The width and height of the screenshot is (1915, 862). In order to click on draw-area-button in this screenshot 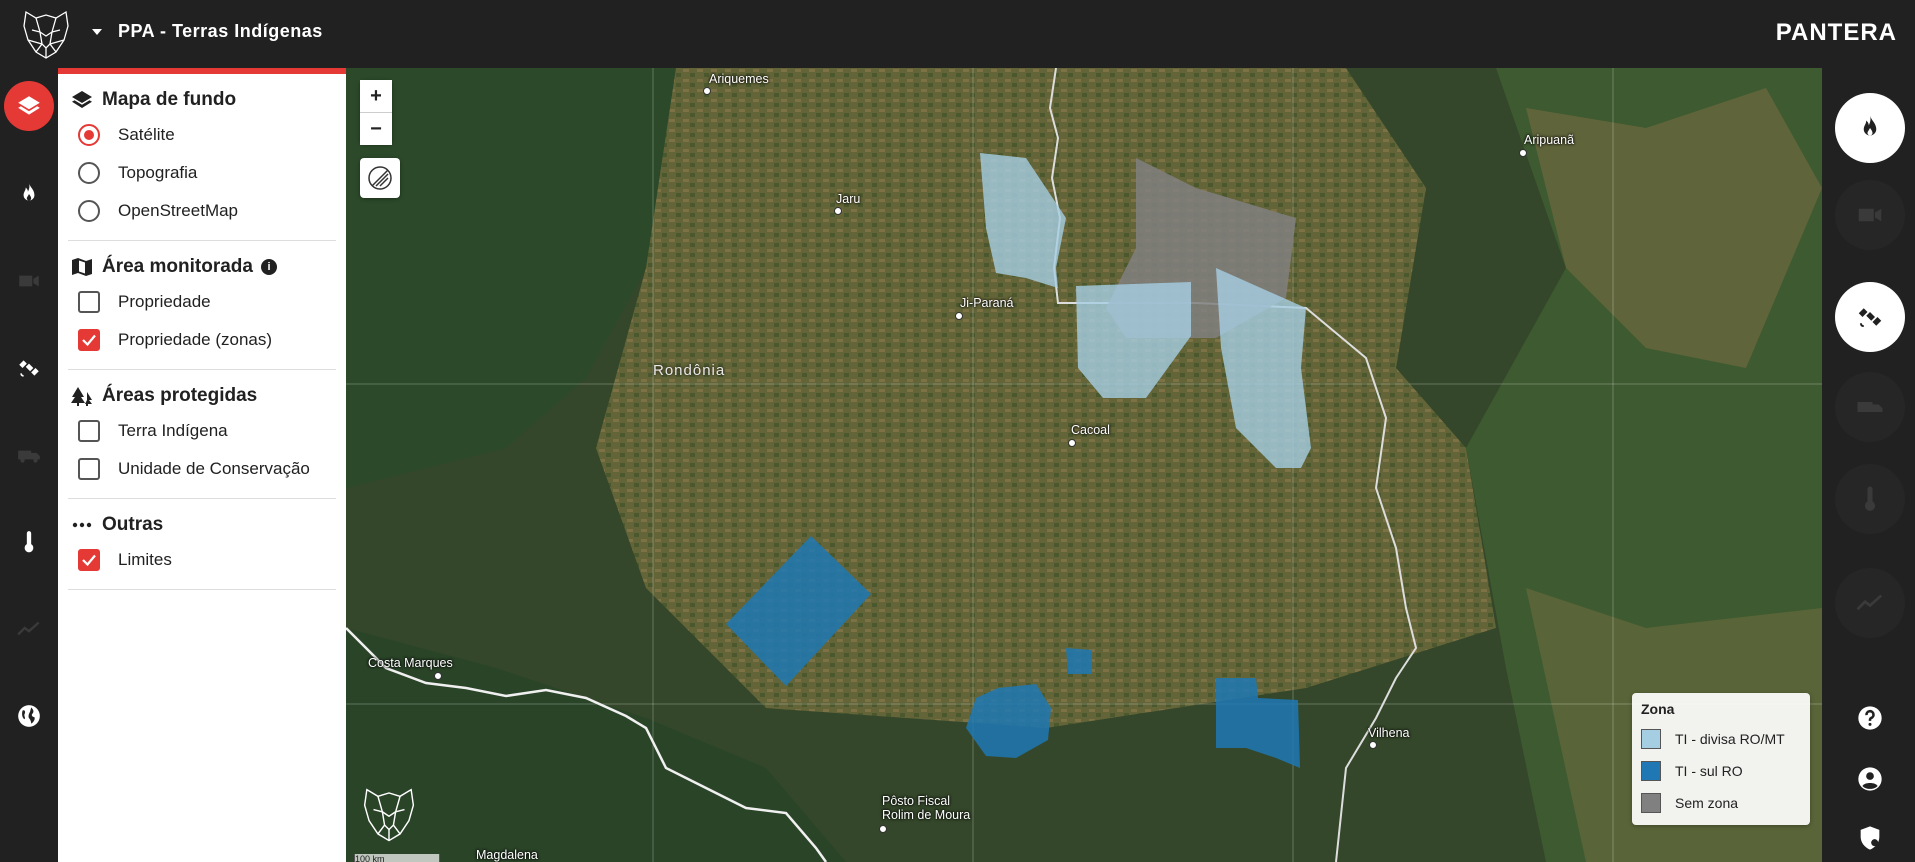, I will do `click(380, 178)`.